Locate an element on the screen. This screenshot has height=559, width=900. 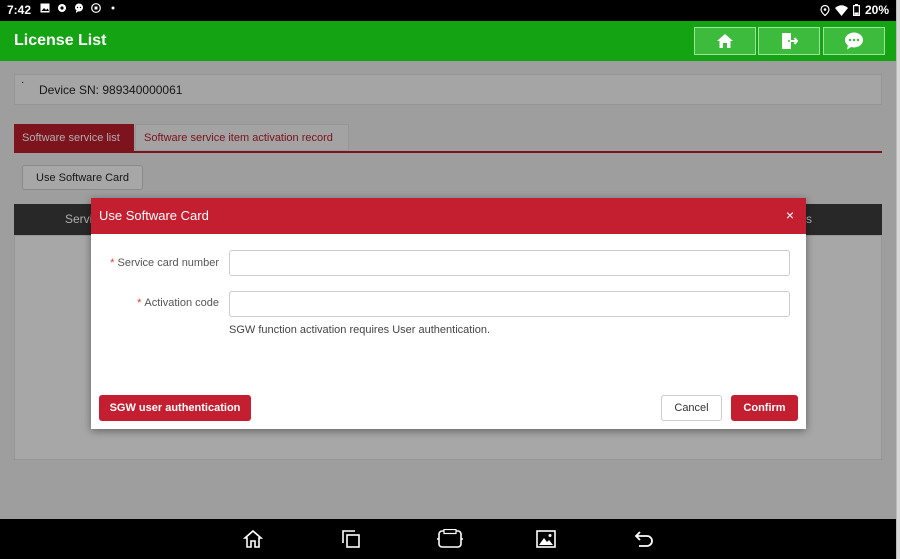
nav-recents-button is located at coordinates (351, 539).